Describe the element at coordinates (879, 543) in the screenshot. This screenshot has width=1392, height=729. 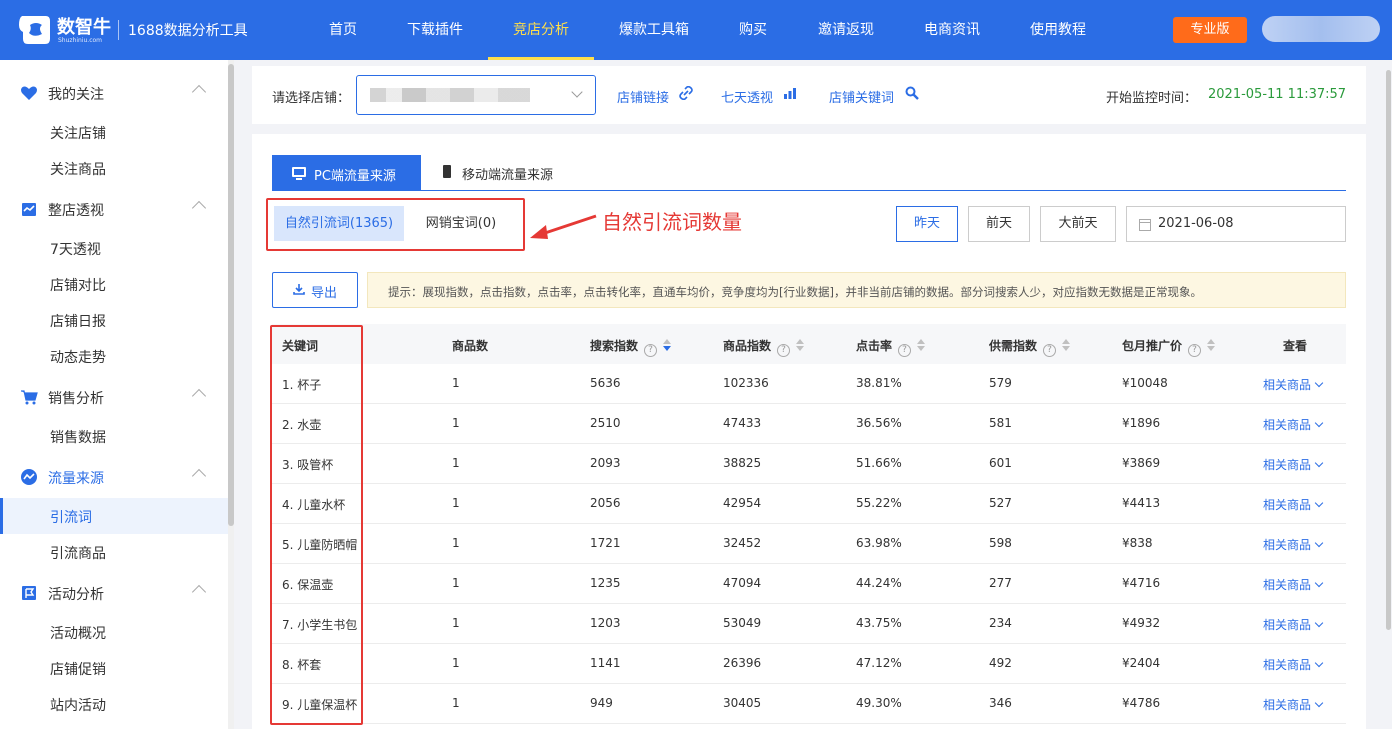
I see `cell-click-rate: 63.98%` at that location.